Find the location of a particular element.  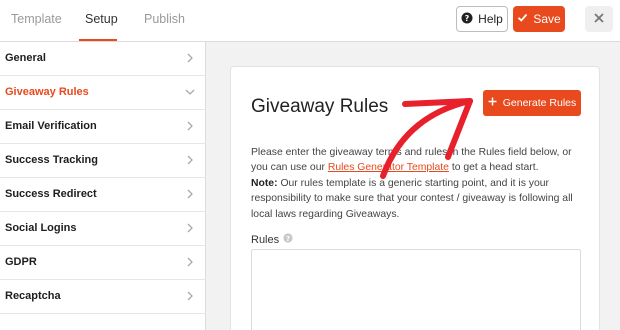

save-button: Save is located at coordinates (539, 19).